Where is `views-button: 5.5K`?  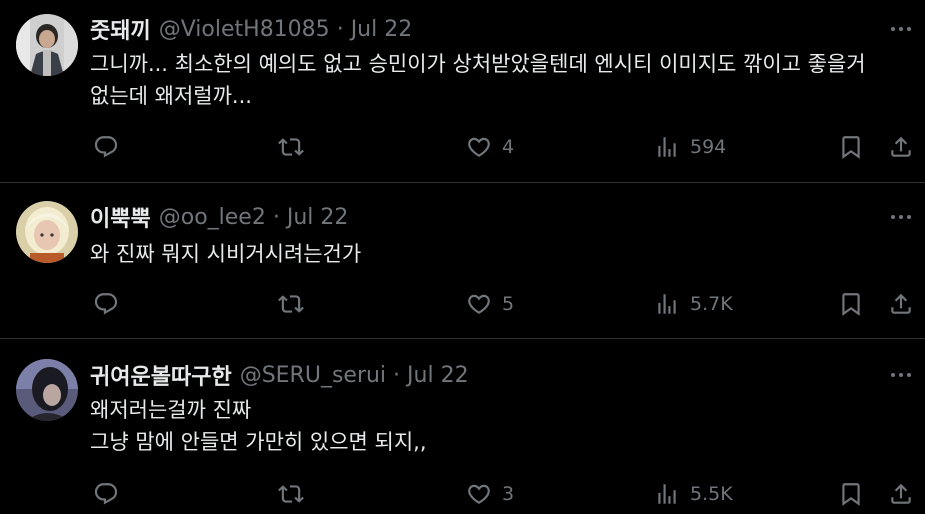
views-button: 5.5K is located at coordinates (693, 494).